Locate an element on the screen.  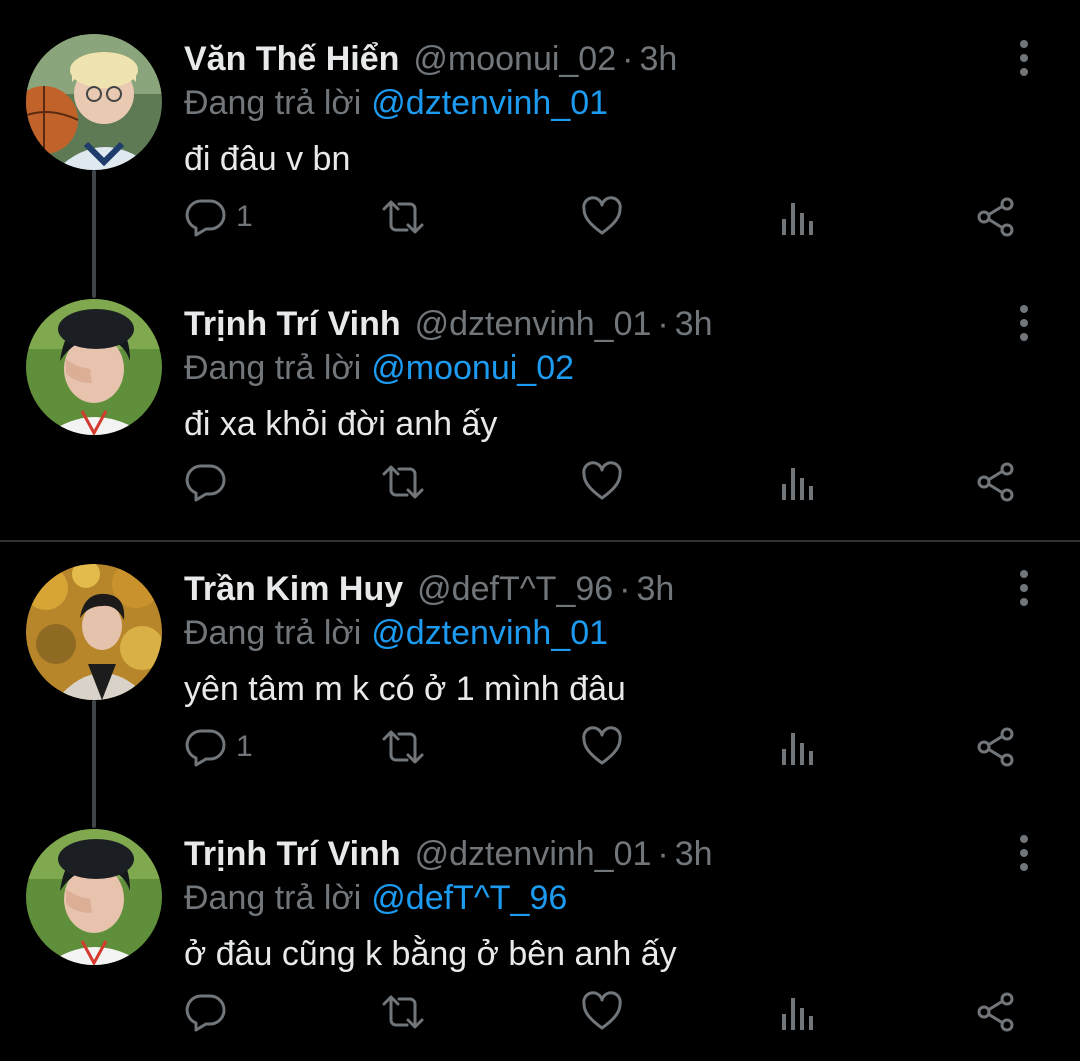
replying-to-handle-link: @defT^T_96 is located at coordinates (469, 898).